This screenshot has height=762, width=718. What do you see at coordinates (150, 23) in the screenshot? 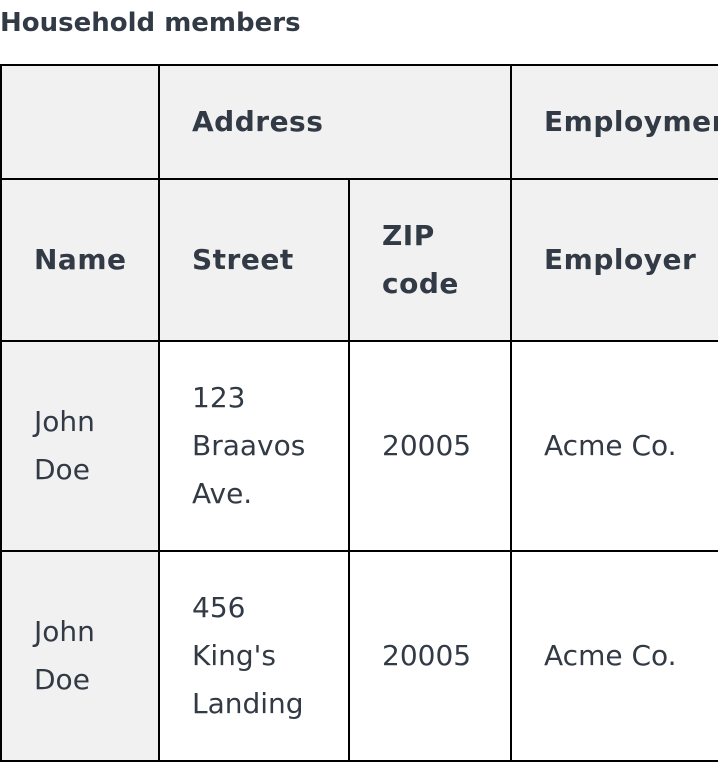
I see `table-caption: Household members` at bounding box center [150, 23].